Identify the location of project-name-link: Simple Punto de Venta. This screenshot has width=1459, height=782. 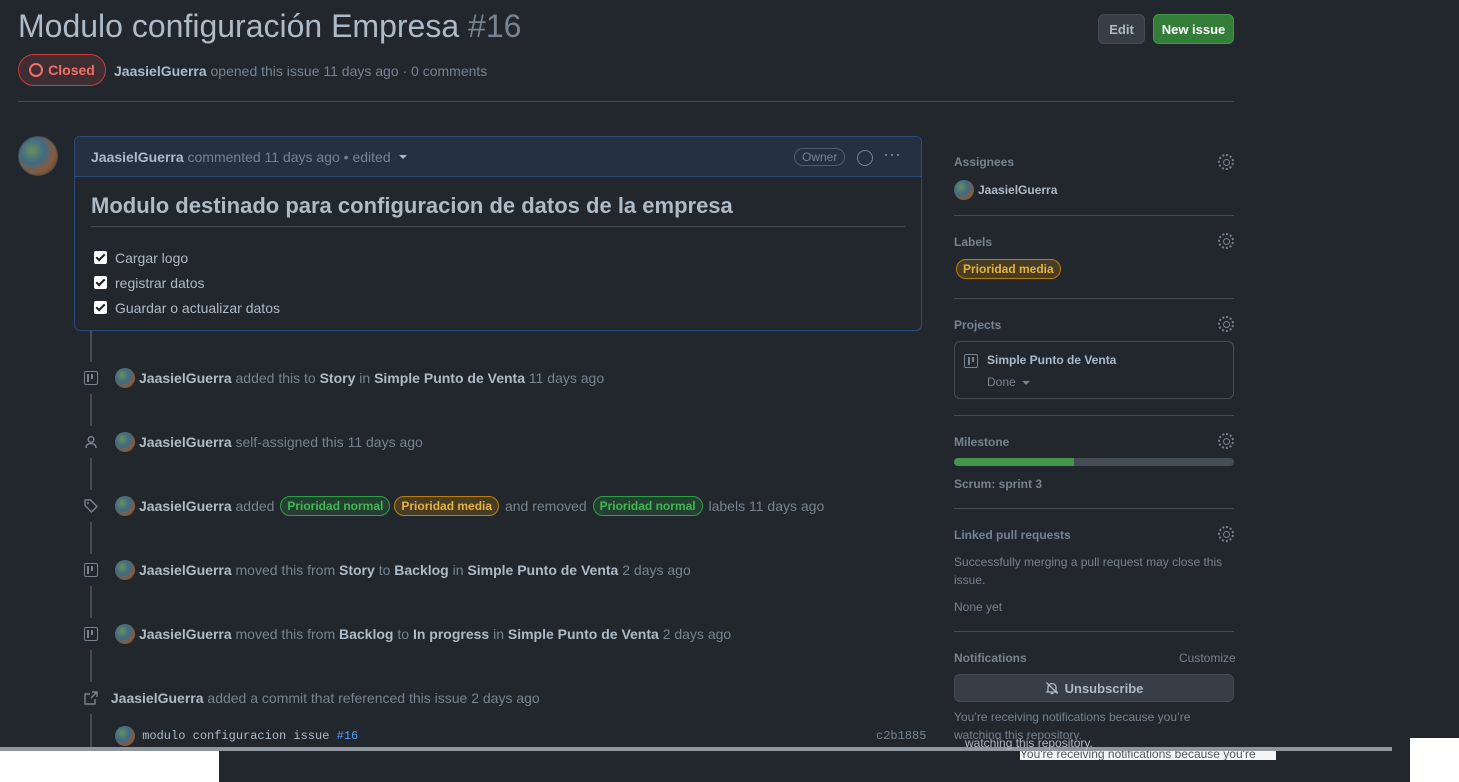
(1051, 360).